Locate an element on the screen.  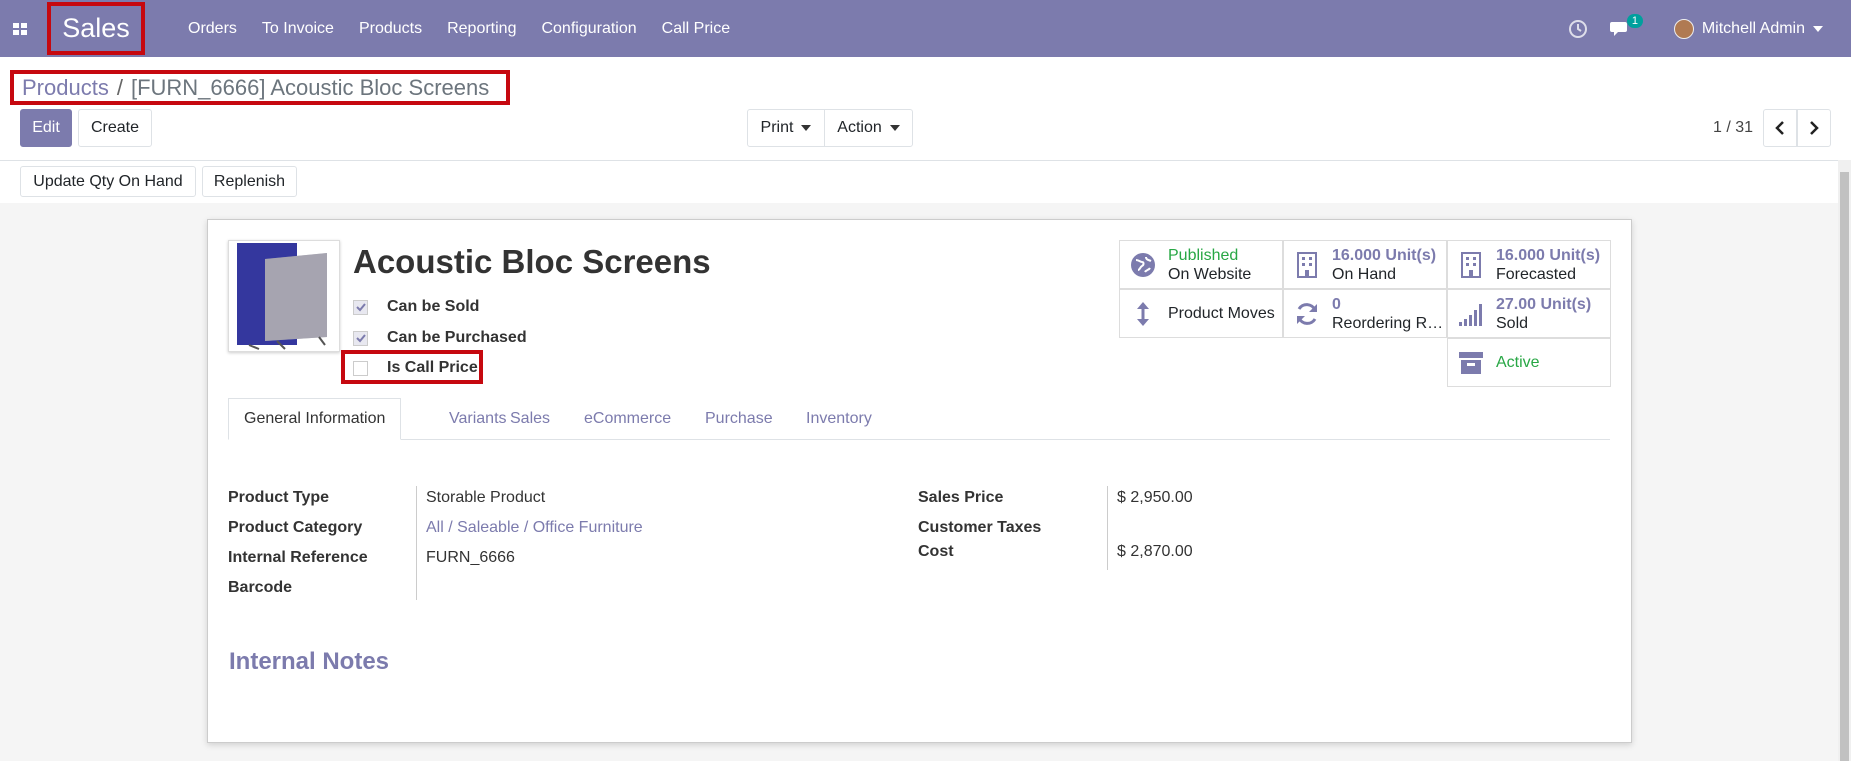
breadcrumb-current: [FURN_6666] Acoustic Bloc Screens is located at coordinates (310, 87).